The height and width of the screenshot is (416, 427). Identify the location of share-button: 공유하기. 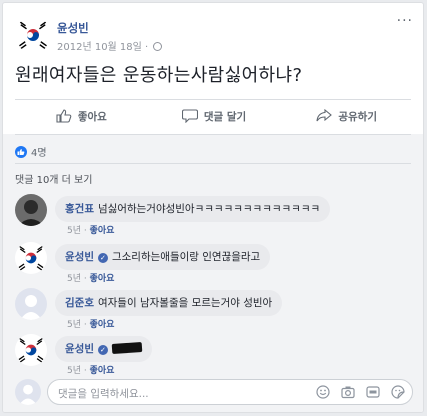
(346, 116).